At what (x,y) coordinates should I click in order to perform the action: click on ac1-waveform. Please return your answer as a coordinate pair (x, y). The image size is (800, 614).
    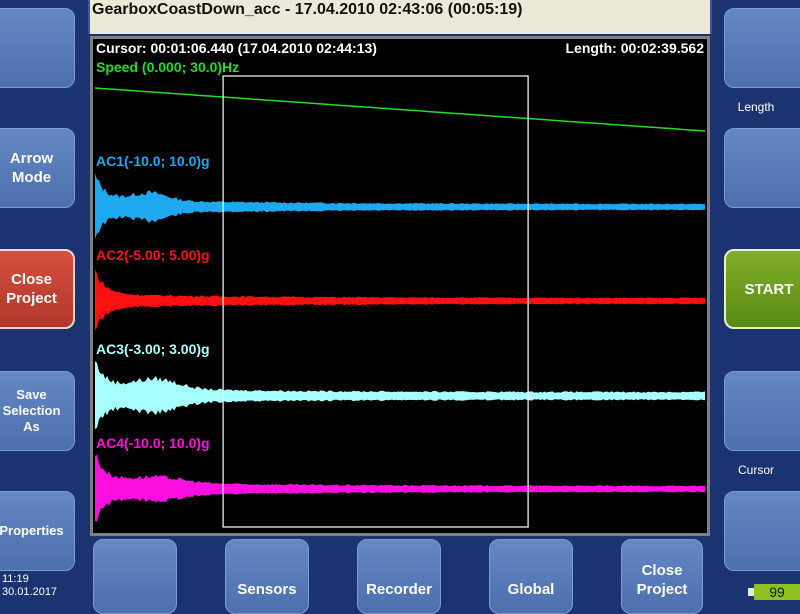
    Looking at the image, I should click on (400, 206).